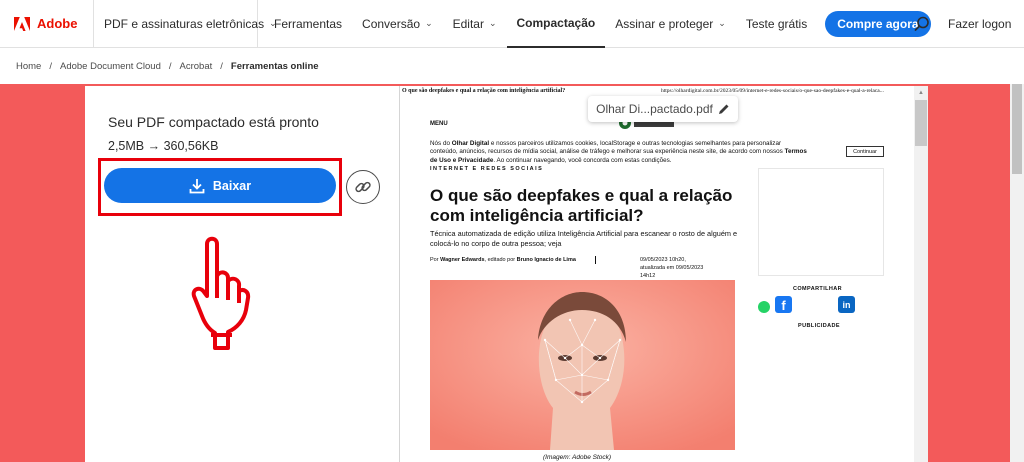  Describe the element at coordinates (439, 124) in the screenshot. I see `pdf-menu-label: MENU` at that location.